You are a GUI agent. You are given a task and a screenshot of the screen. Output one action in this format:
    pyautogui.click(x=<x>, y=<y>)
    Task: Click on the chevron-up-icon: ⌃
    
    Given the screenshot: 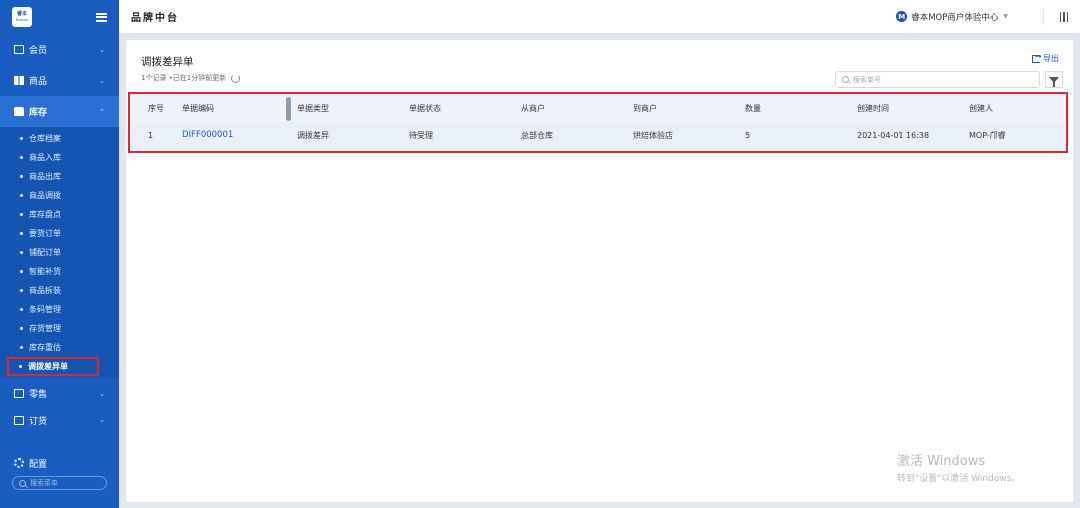 What is the action you would take?
    pyautogui.click(x=102, y=111)
    